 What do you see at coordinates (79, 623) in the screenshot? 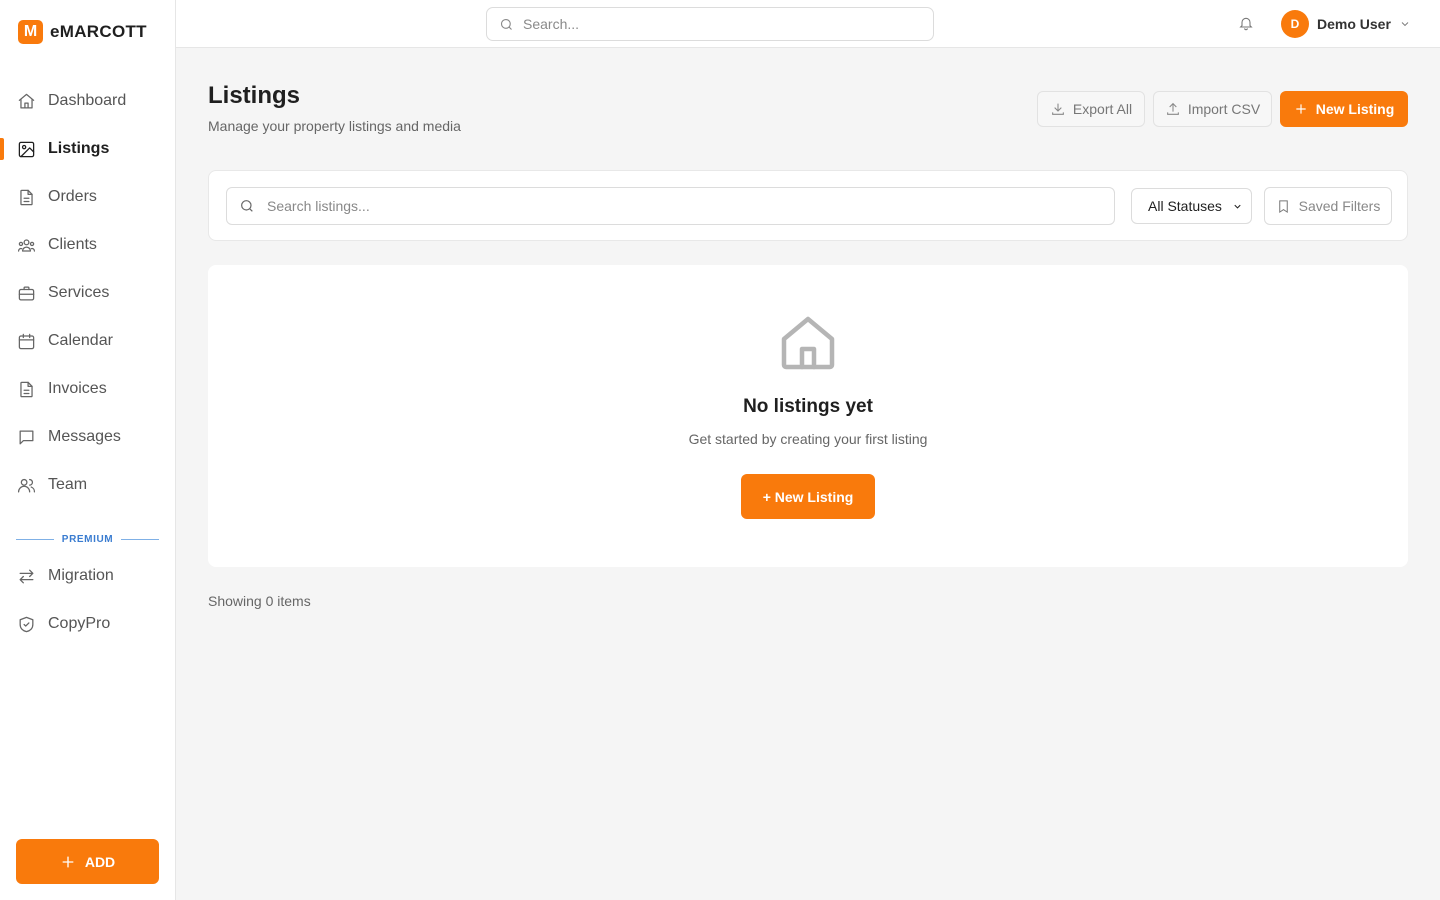
I see `sidebar-item-label: CopyPro` at bounding box center [79, 623].